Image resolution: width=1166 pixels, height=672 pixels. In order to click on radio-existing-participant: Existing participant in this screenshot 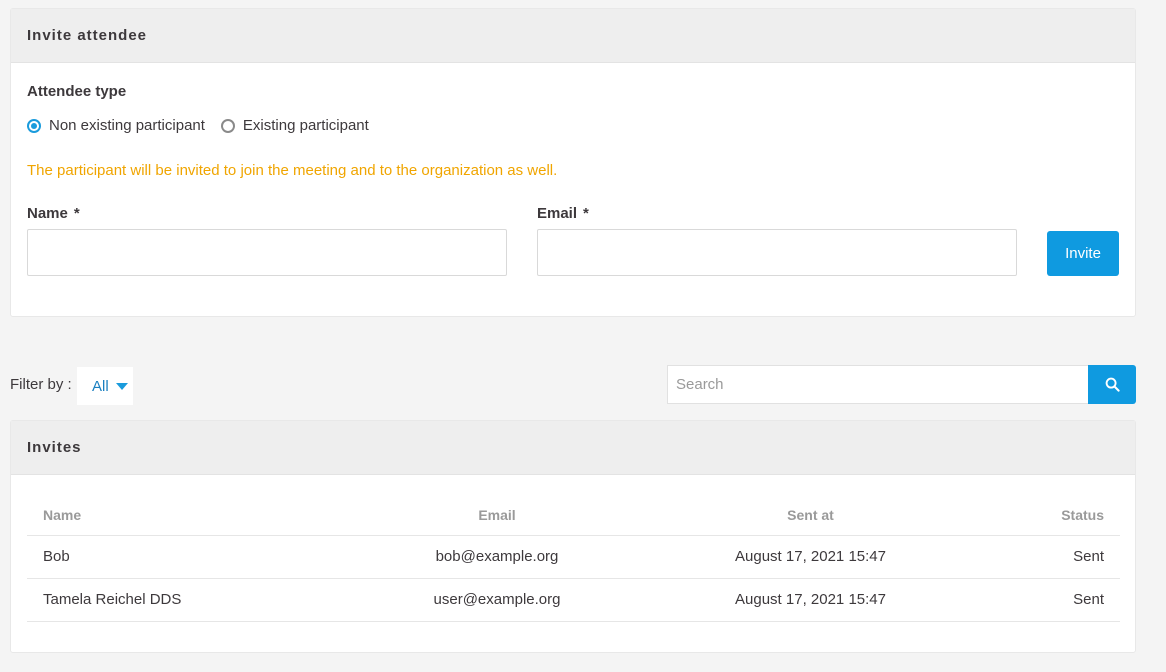, I will do `click(294, 125)`.